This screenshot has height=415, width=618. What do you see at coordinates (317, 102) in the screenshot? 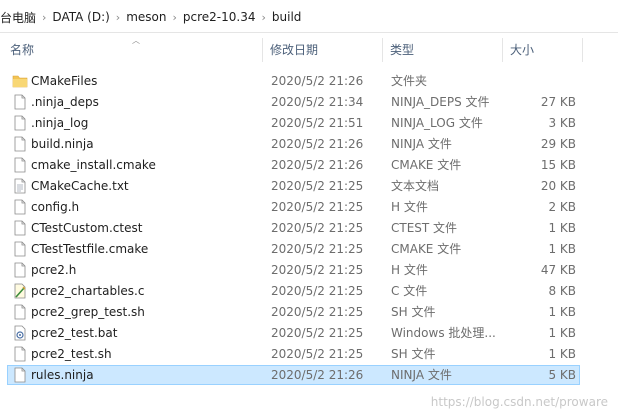
I see `file-date: 2020/5/2 21:34` at bounding box center [317, 102].